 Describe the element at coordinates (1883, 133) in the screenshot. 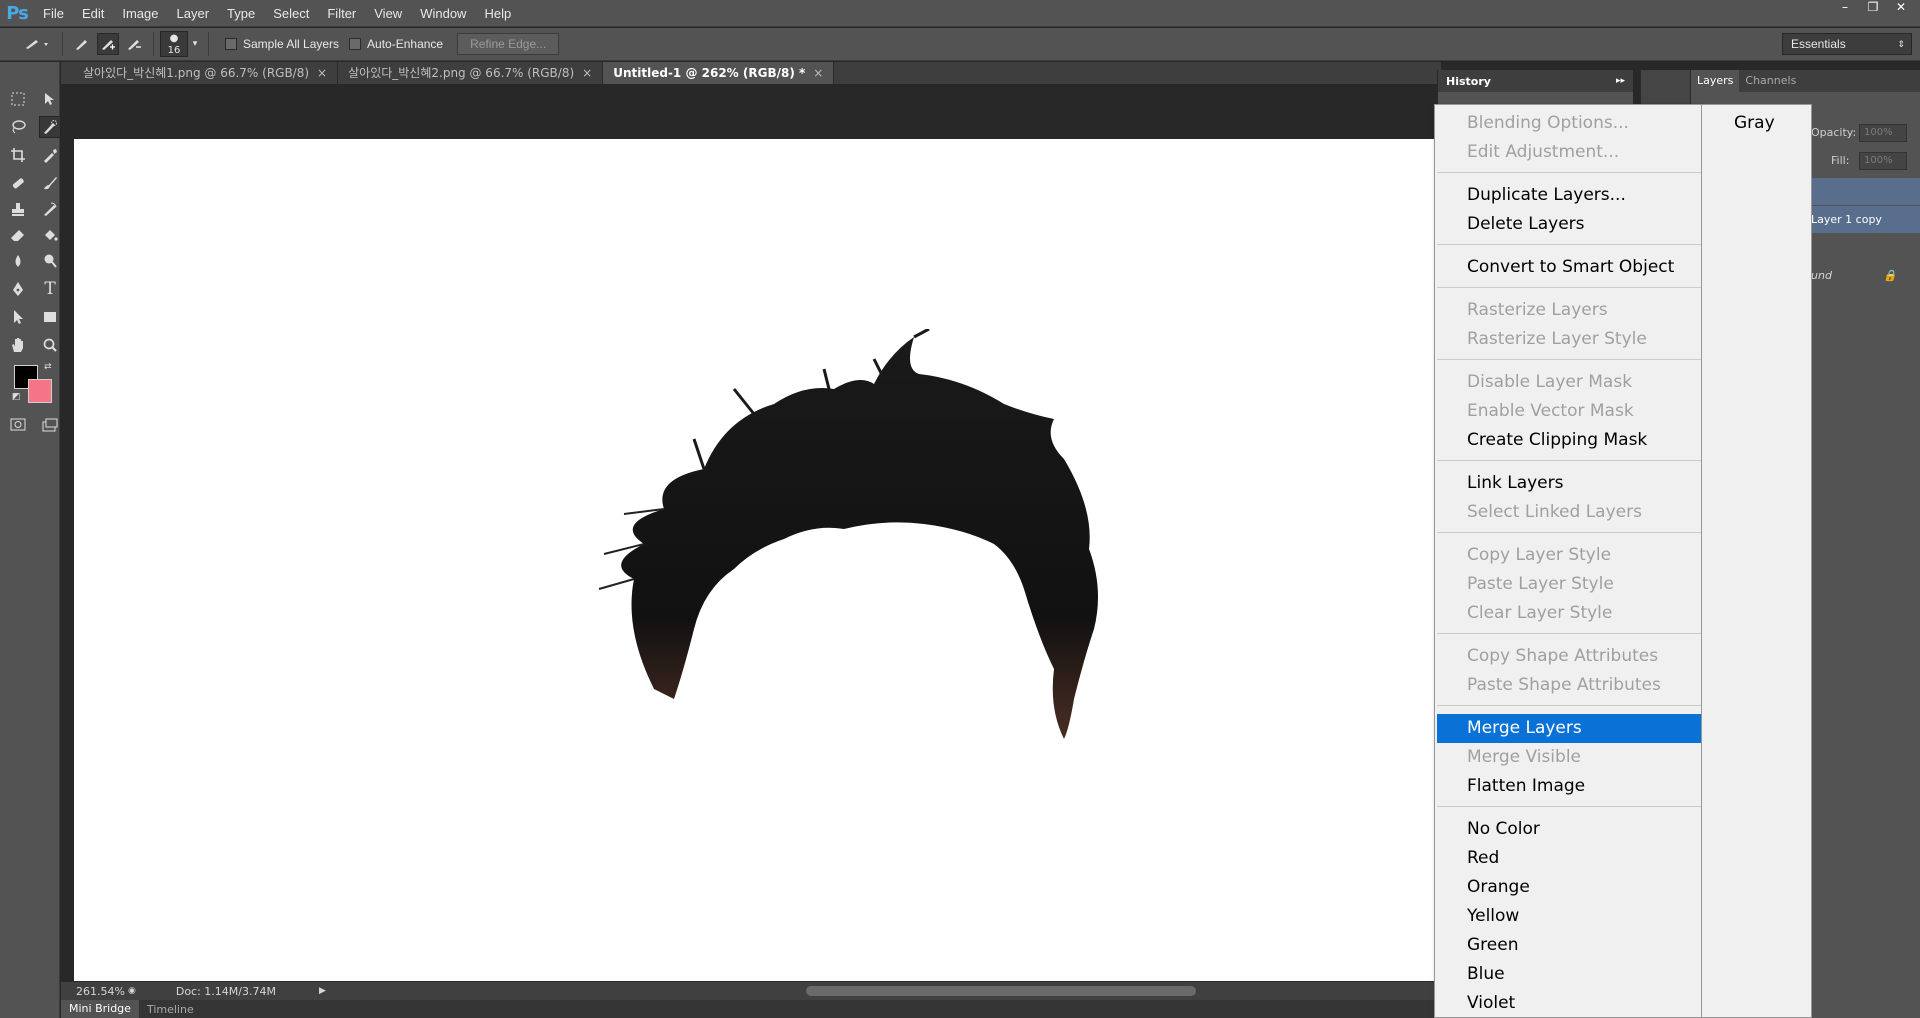

I see `opacity-field: 100%` at that location.